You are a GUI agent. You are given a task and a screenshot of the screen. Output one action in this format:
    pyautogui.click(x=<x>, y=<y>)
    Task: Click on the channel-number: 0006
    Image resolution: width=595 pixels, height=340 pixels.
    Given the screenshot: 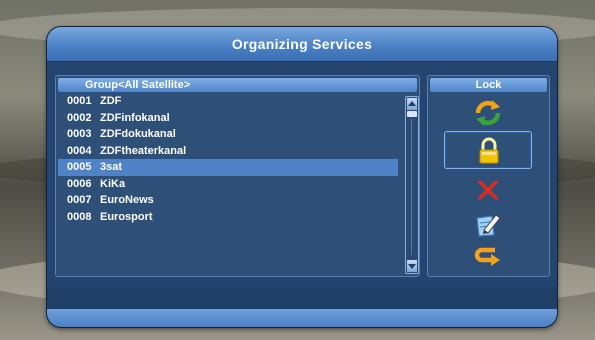 What is the action you would take?
    pyautogui.click(x=79, y=183)
    